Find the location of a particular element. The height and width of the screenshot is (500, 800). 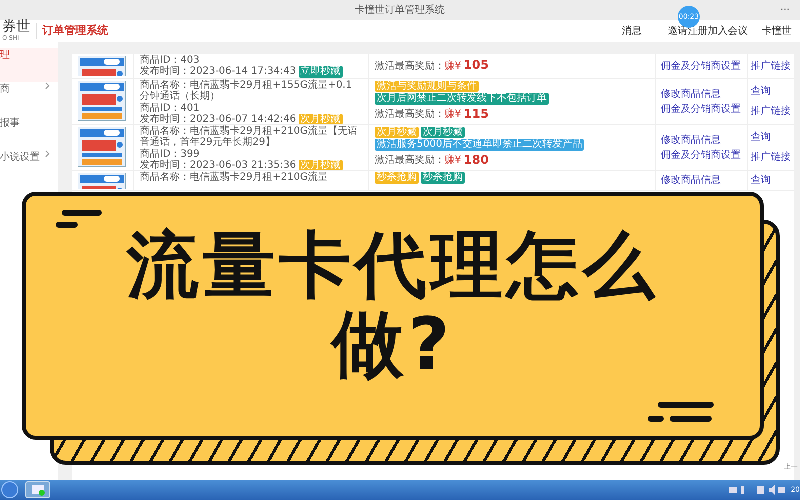

status-tag: 立即秒藏 is located at coordinates (320, 72).